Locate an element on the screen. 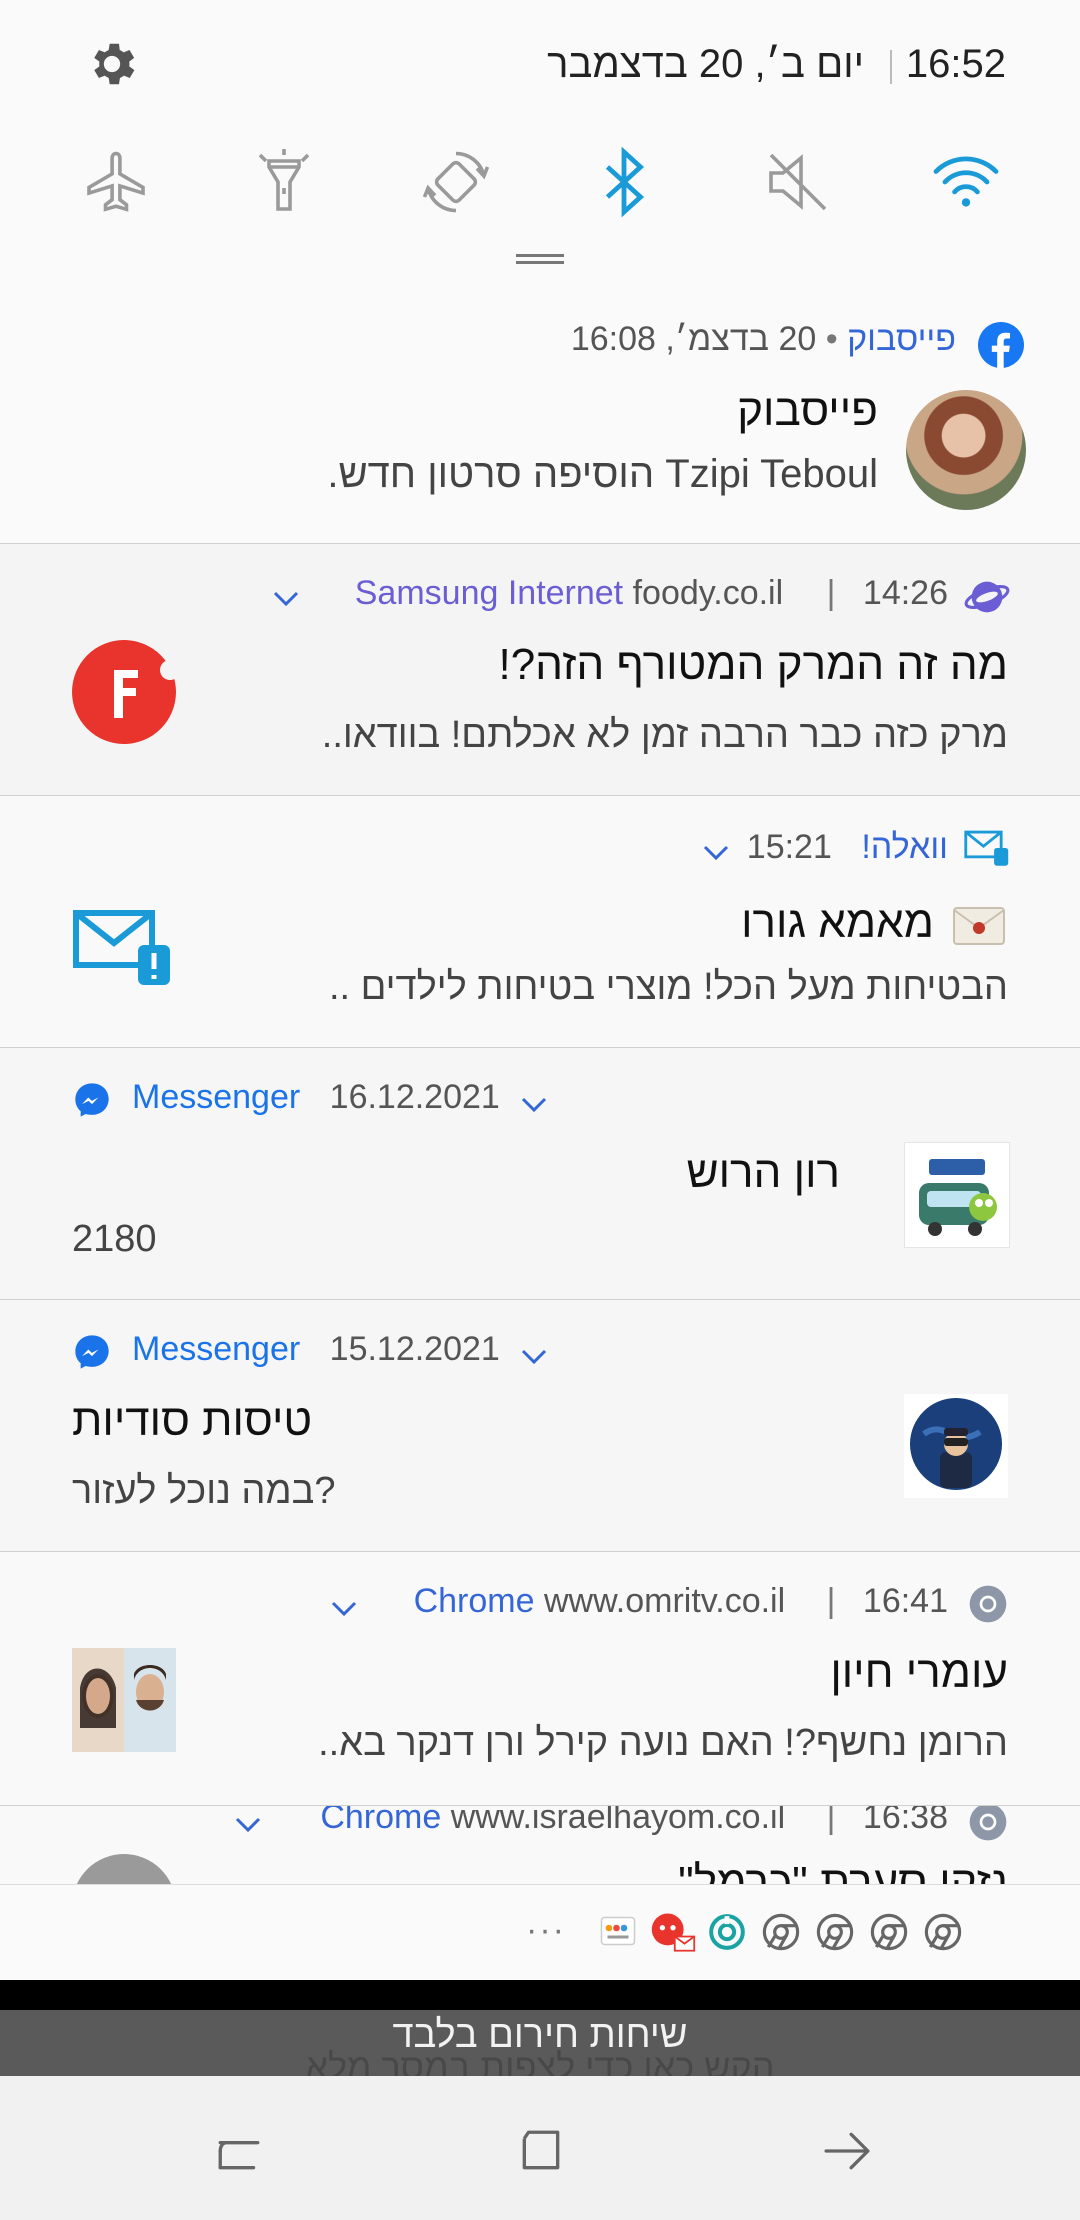 Image resolution: width=1080 pixels, height=2220 pixels. notification-body: 2180 is located at coordinates (114, 1239).